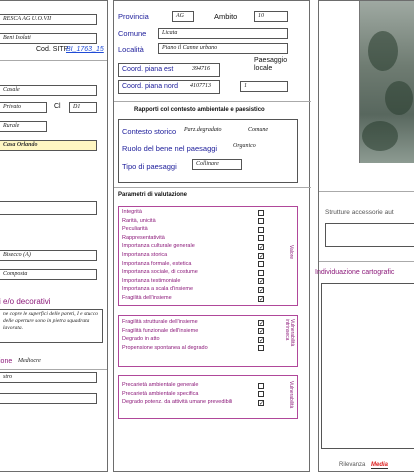  Describe the element at coordinates (160, 385) in the screenshot. I see `param-label: Precarietà ambientale generale` at that location.